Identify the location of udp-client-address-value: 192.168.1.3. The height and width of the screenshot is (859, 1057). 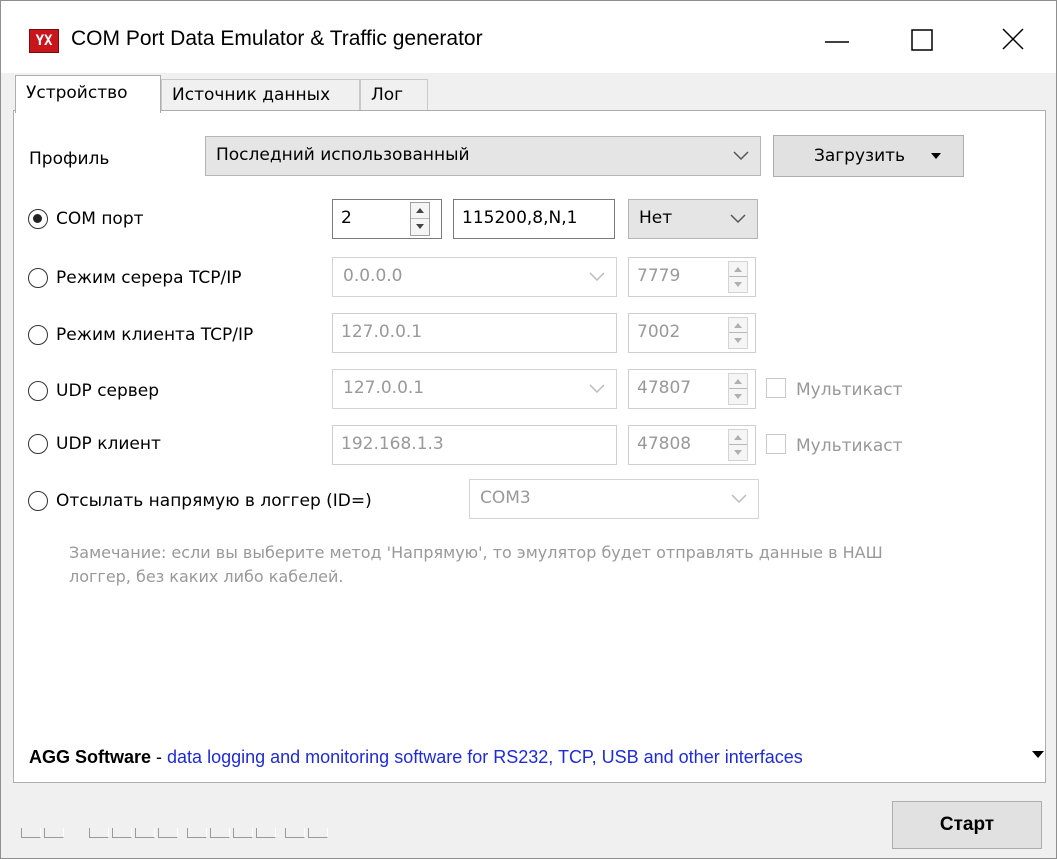
(392, 444).